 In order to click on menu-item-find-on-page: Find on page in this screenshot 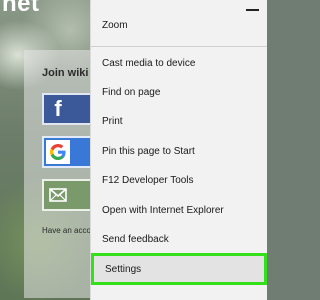, I will do `click(179, 92)`.